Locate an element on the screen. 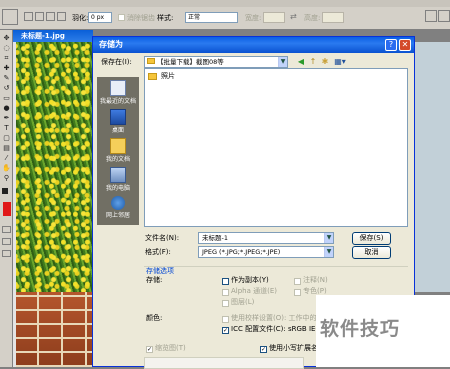 This screenshot has width=450, height=369. thumbnail-checkbox: ✓ is located at coordinates (149, 349).